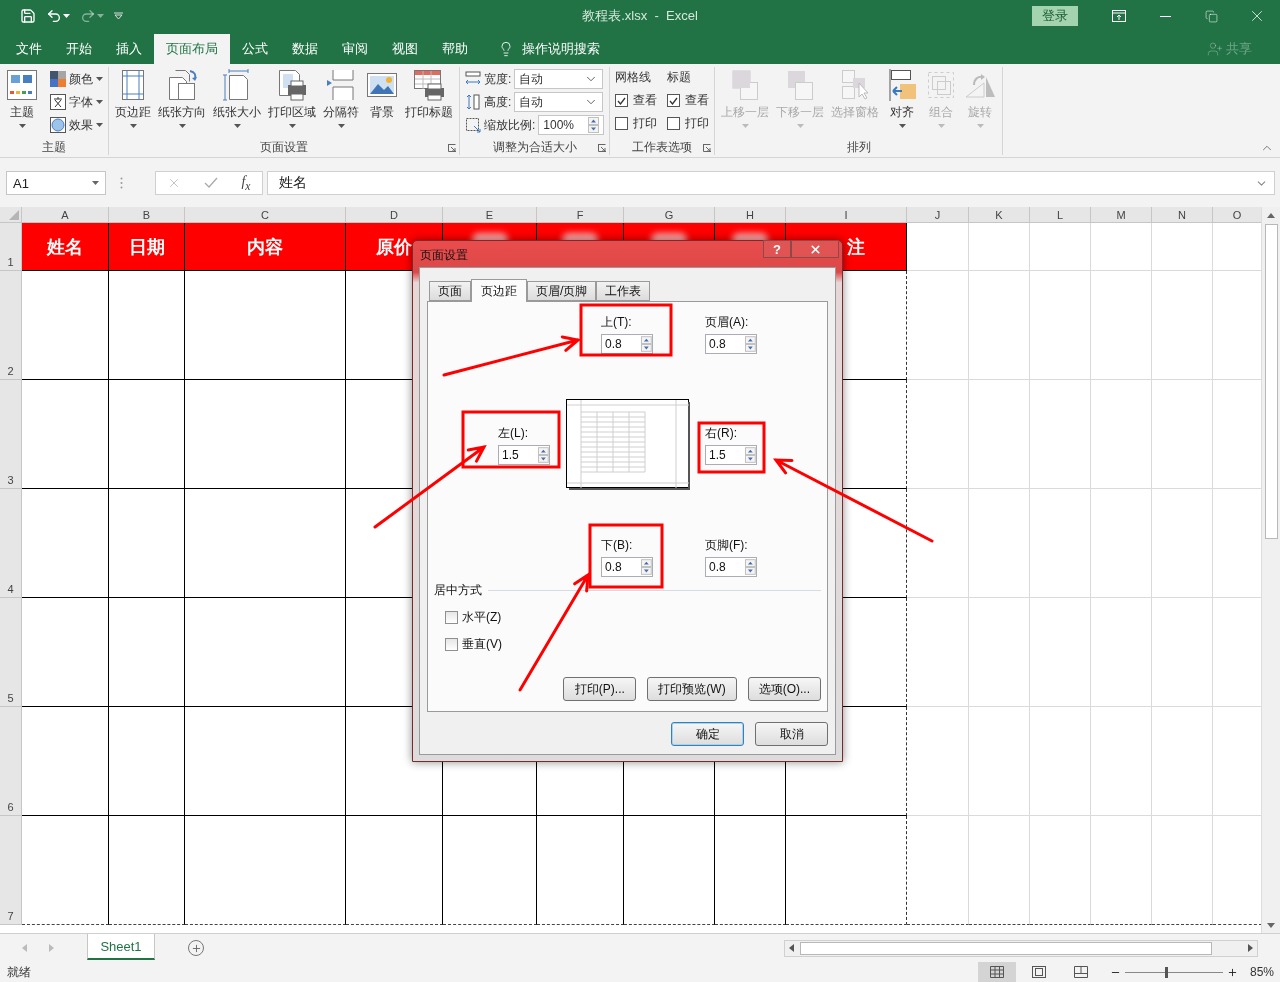  Describe the element at coordinates (1232, 972) in the screenshot. I see `zoom-in-icon` at that location.